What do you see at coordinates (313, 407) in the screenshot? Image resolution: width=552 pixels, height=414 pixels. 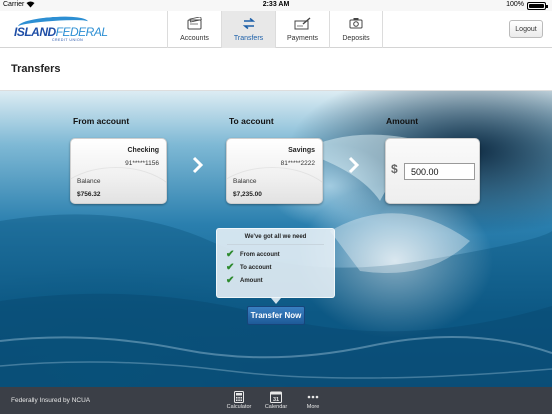 I see `more-label: More` at bounding box center [313, 407].